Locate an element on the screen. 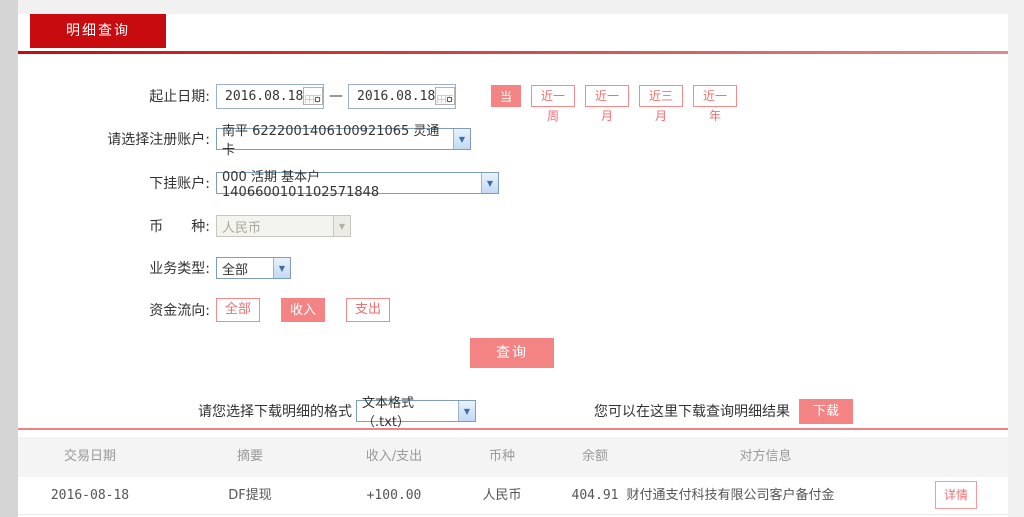 The height and width of the screenshot is (517, 1024). download-hint-text: 您可以在这里下载查询明细结果 is located at coordinates (692, 412).